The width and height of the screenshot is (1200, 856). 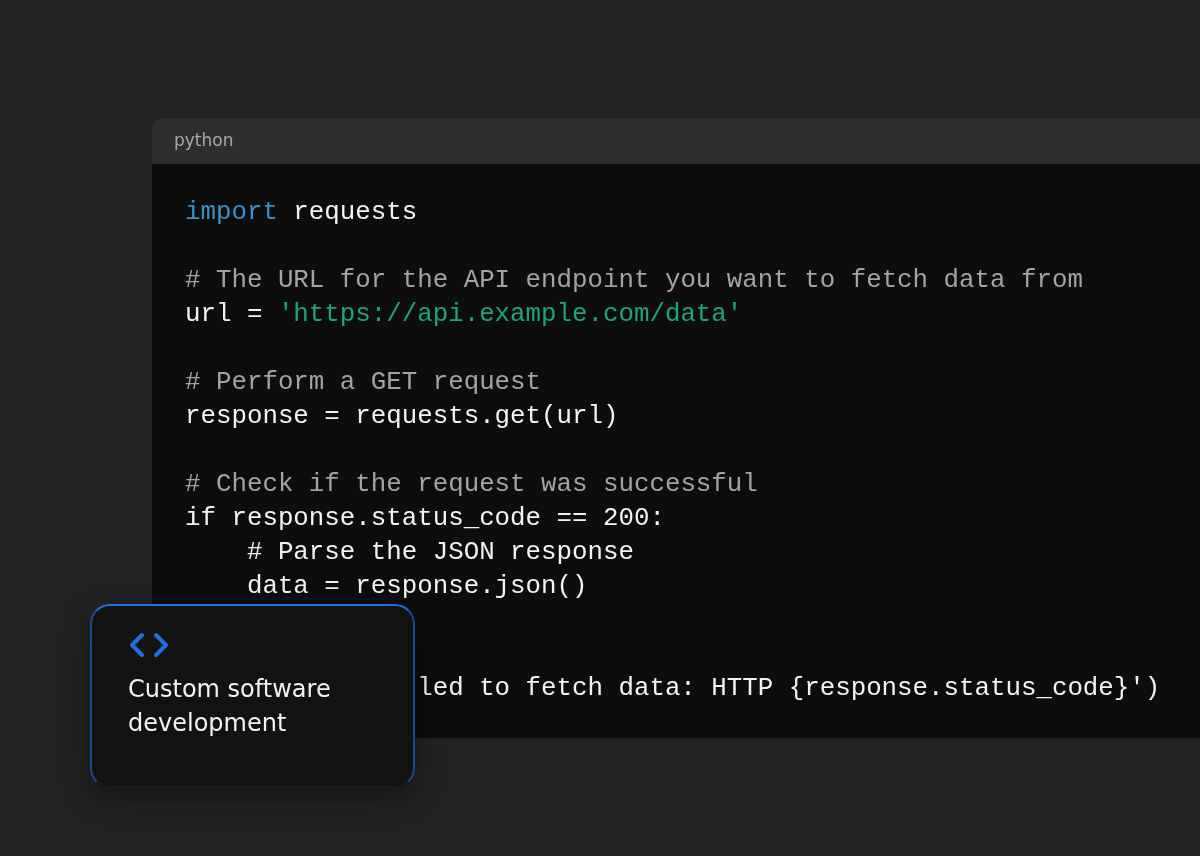 I want to click on code-line: # Perform a GET request, so click(x=363, y=383).